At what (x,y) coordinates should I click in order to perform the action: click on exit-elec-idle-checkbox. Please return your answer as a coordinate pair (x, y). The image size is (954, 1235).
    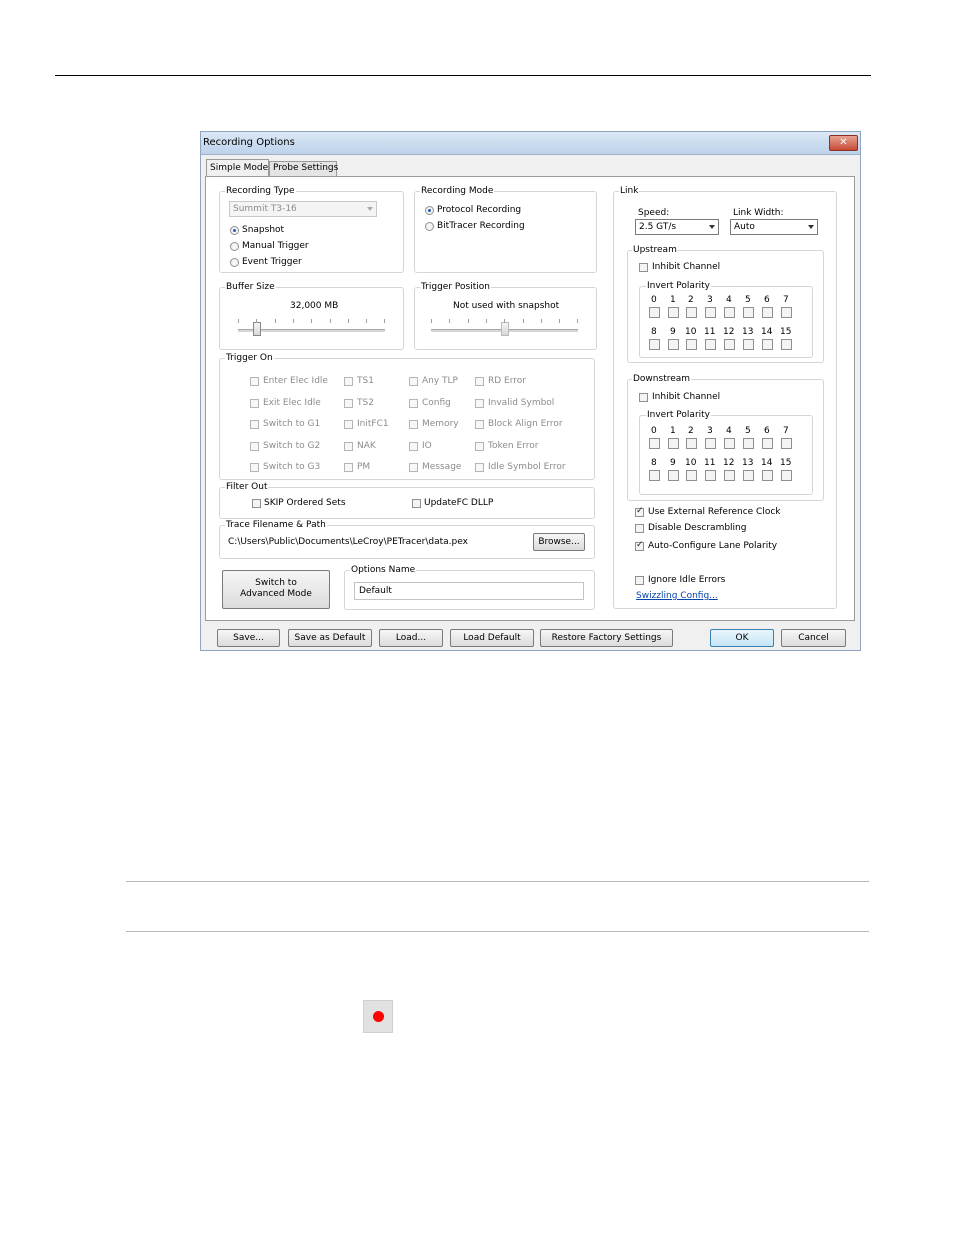
    Looking at the image, I should click on (254, 403).